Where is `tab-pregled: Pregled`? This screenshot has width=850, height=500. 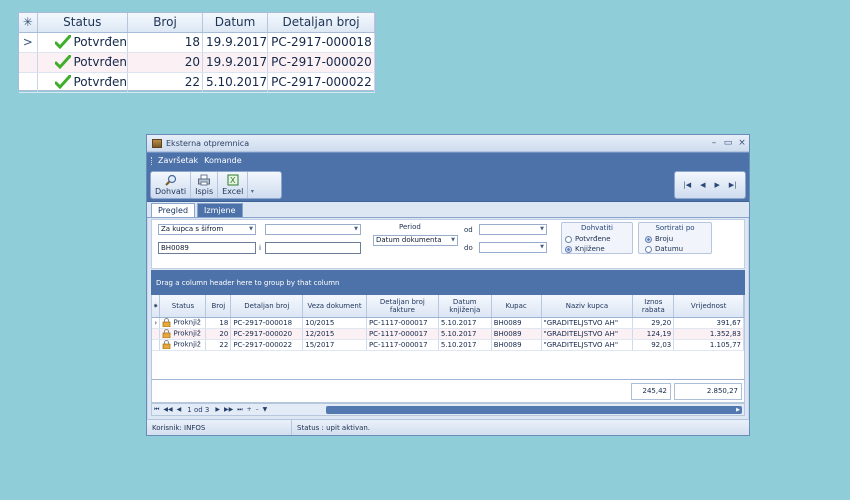
tab-pregled: Pregled is located at coordinates (173, 210).